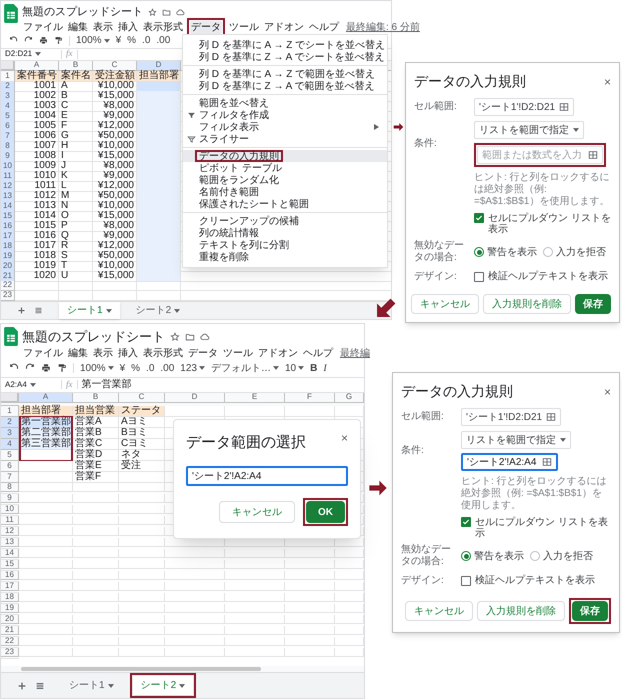  I want to click on row-header: 22, so click(8, 285).